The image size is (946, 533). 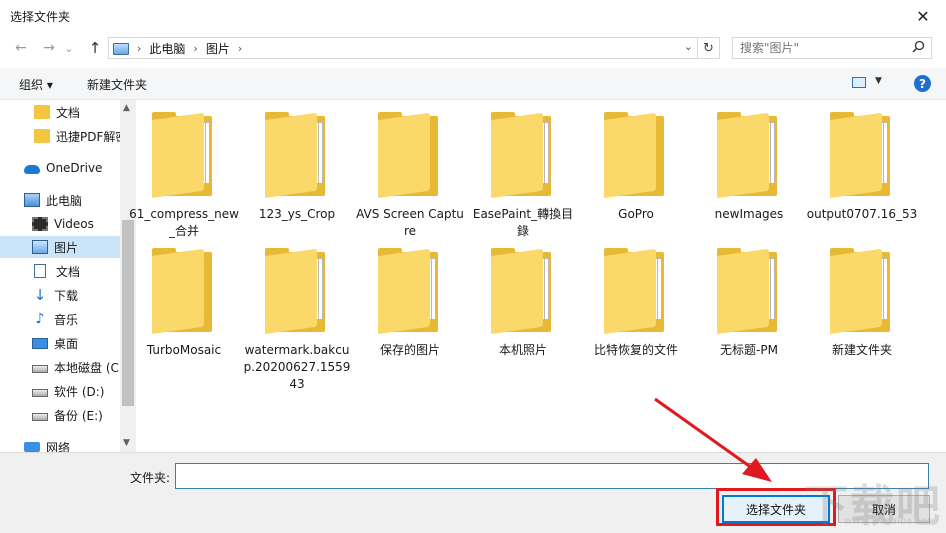 I want to click on forward-arrow-icon: →, so click(x=49, y=48).